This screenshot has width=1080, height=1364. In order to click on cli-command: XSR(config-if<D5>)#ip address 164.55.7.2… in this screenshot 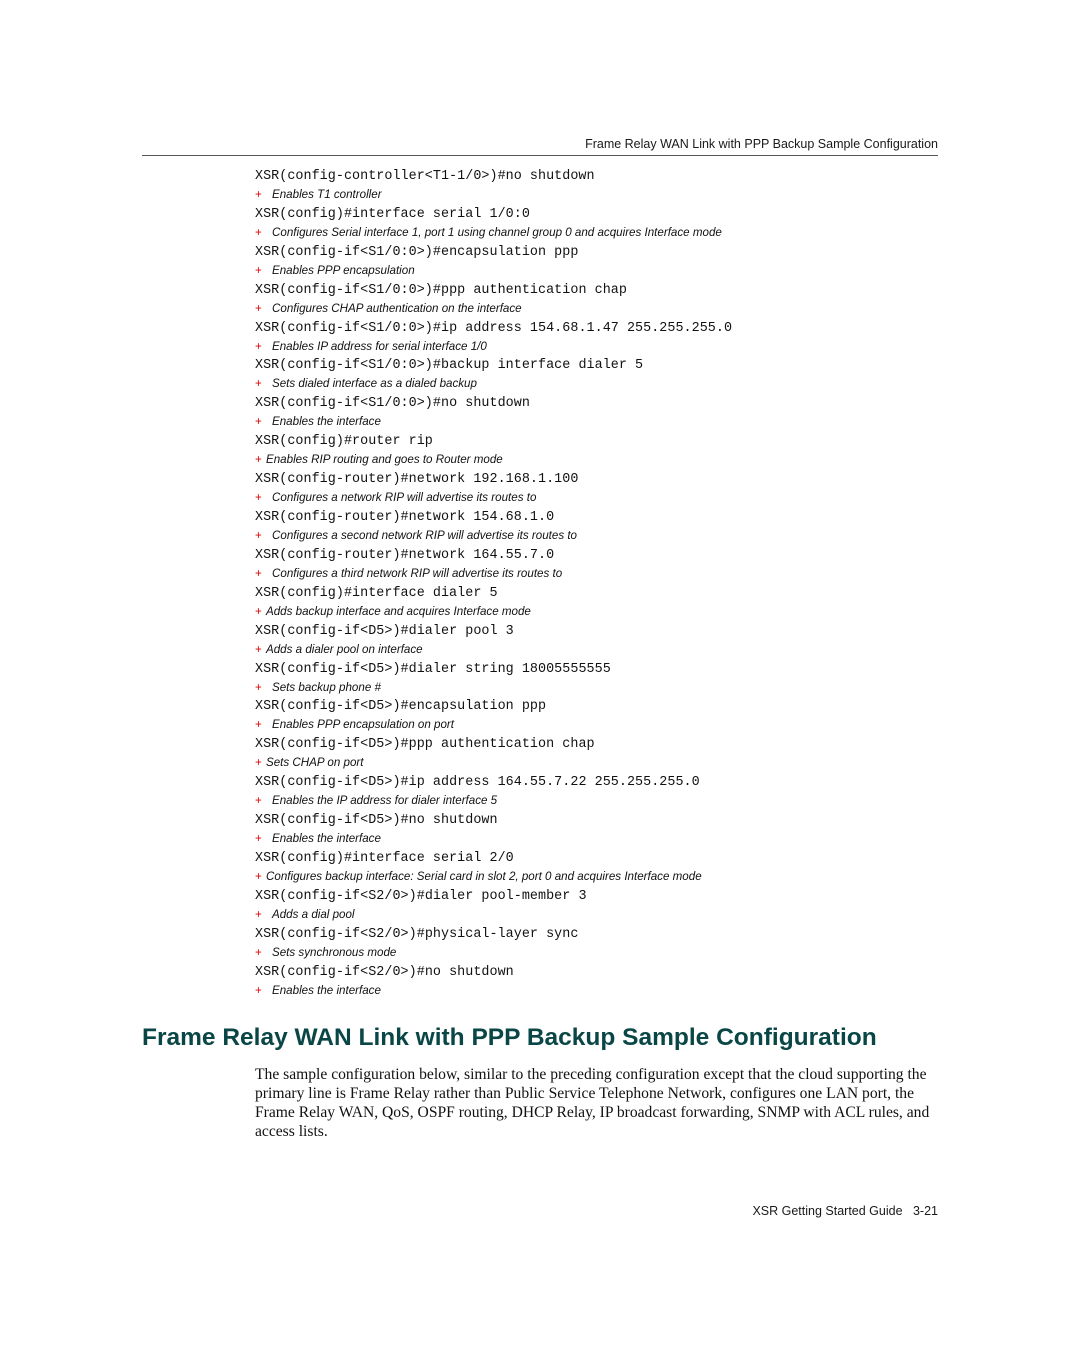, I will do `click(605, 782)`.